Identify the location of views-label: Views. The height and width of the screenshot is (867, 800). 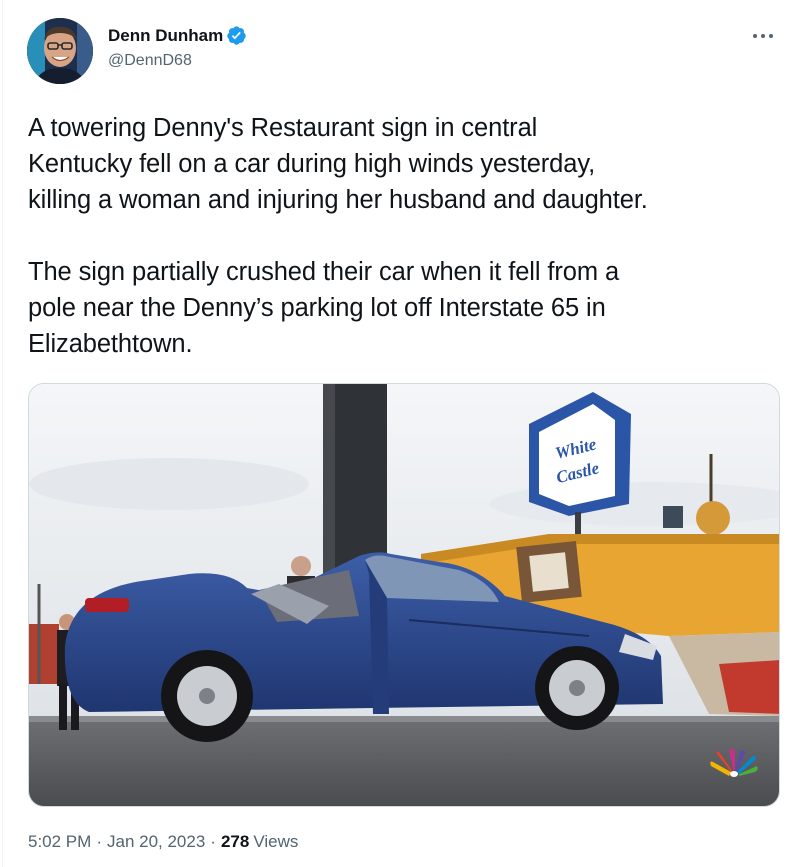
(276, 841).